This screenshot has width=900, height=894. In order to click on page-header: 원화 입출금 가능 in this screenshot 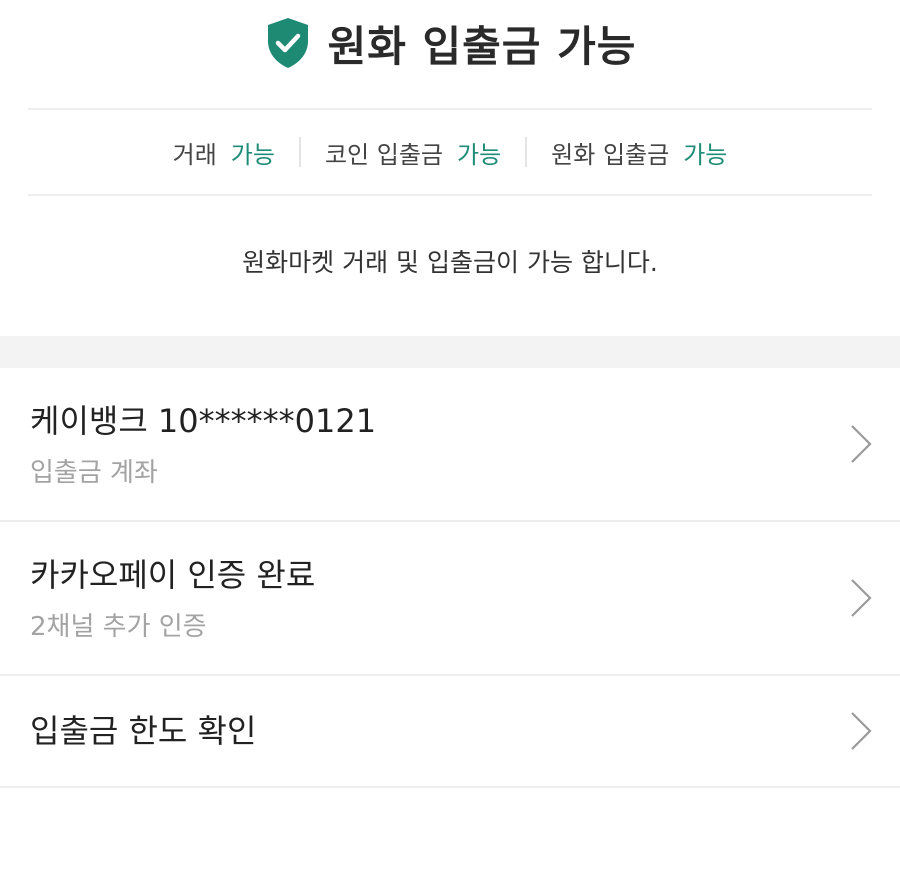, I will do `click(450, 43)`.